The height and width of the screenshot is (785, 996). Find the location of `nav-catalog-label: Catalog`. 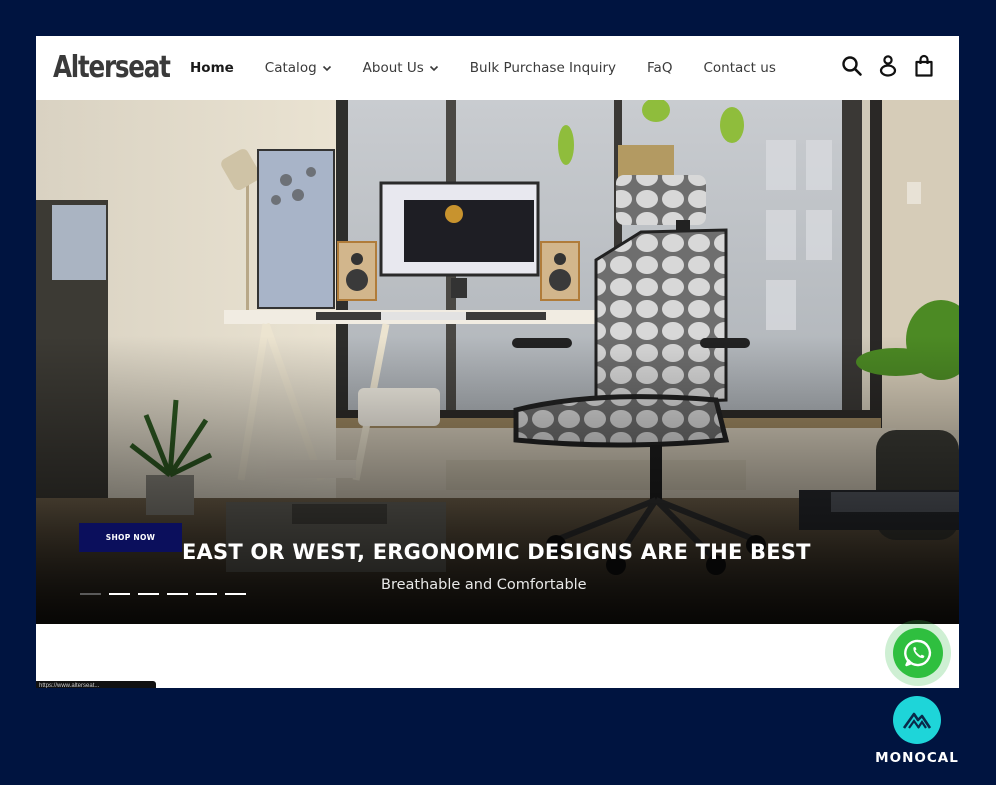

nav-catalog-label: Catalog is located at coordinates (290, 68).